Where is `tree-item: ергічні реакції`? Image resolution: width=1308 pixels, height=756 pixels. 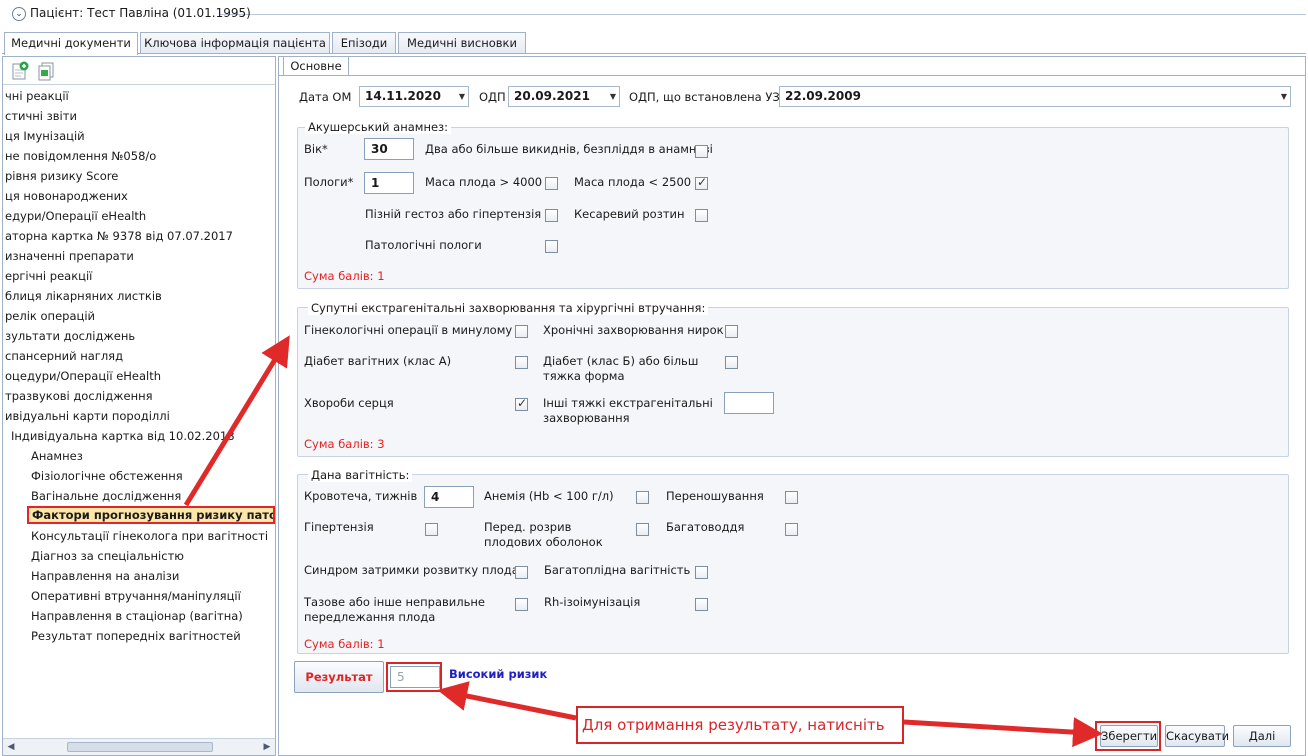 tree-item: ергічні реакції is located at coordinates (140, 276).